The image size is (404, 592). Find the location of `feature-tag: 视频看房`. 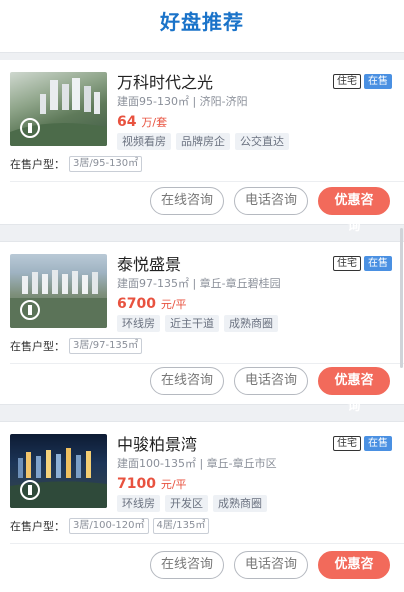

feature-tag: 视频看房 is located at coordinates (144, 141).